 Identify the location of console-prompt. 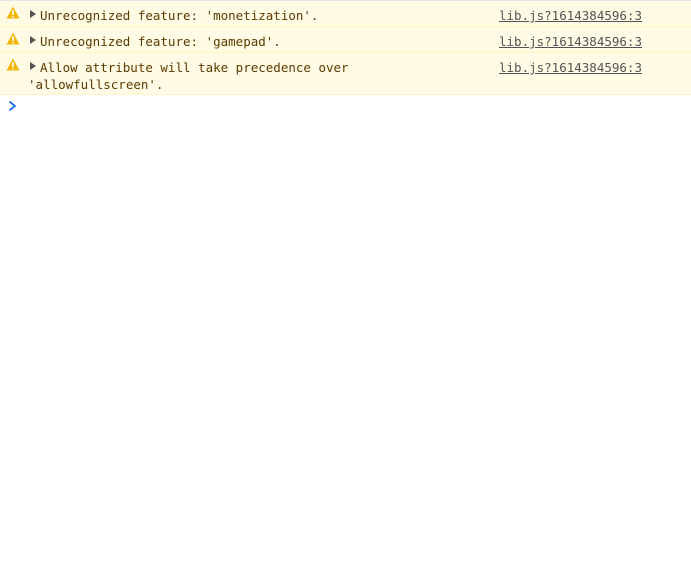
(345, 108).